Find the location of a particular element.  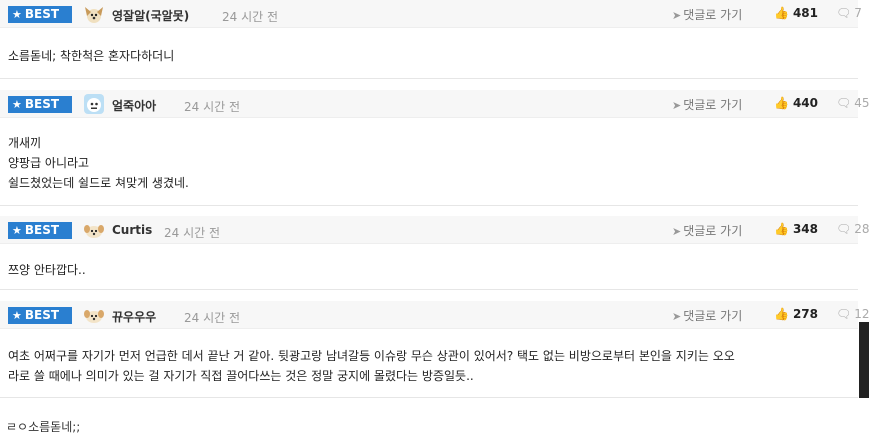

reply-count-button: 🗨 45 is located at coordinates (852, 103).